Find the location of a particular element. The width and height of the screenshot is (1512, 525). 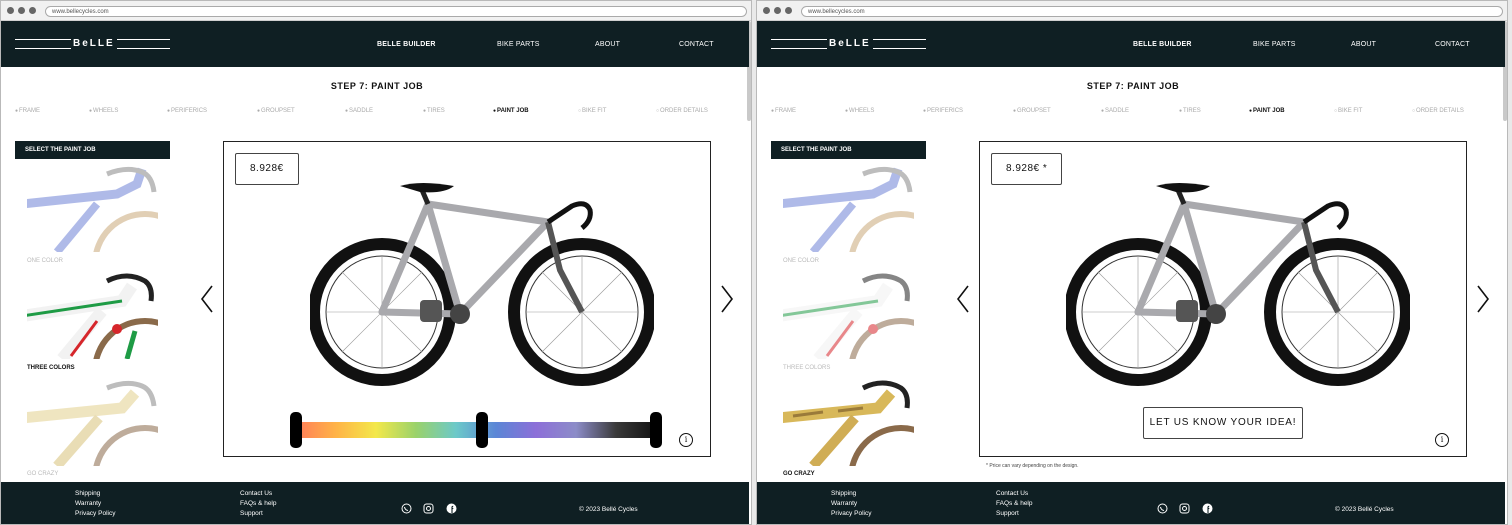

slider-handle-middle is located at coordinates (482, 430).